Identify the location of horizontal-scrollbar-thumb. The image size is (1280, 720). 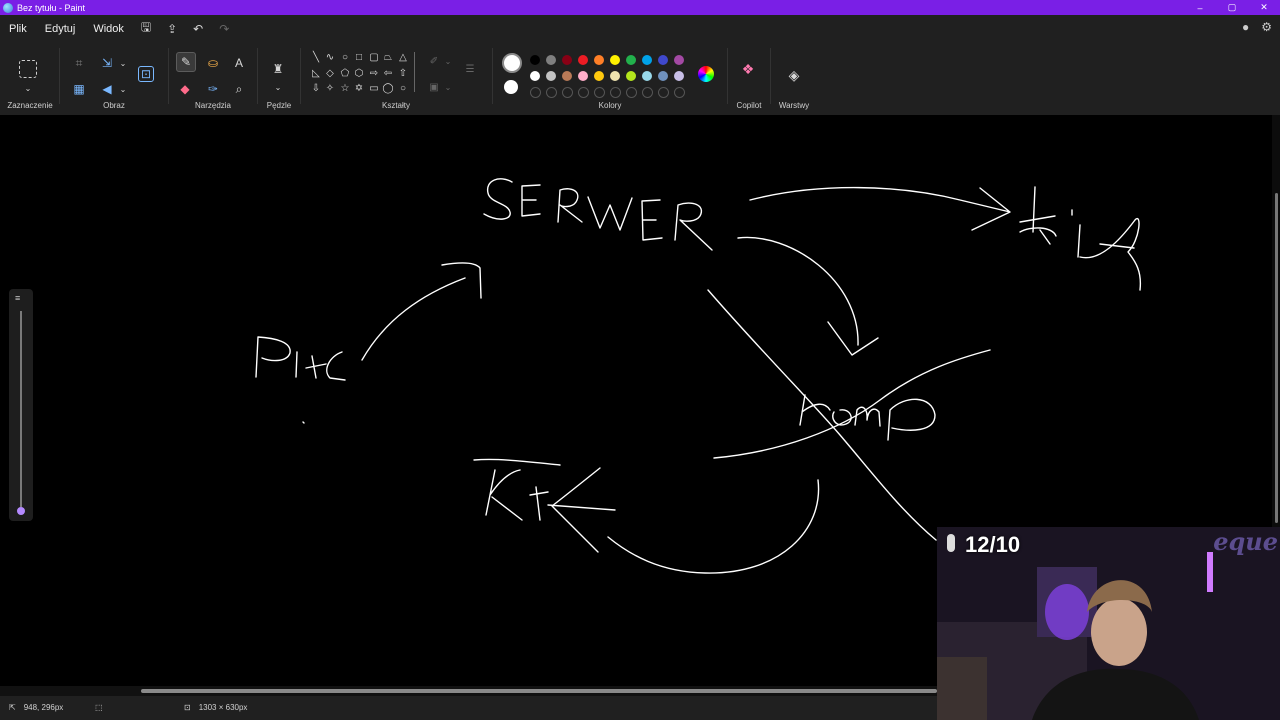
(539, 691).